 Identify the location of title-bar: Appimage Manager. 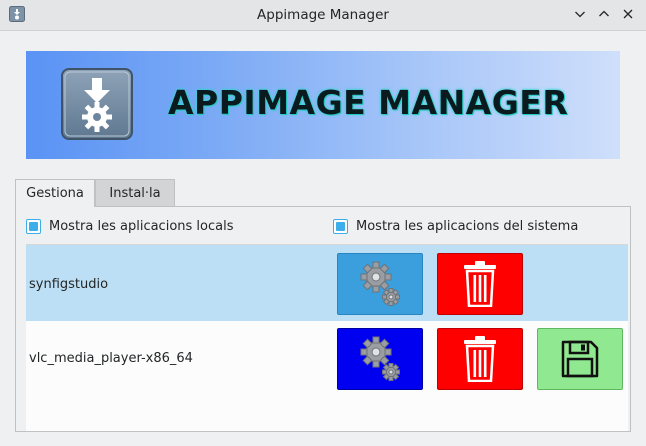
(323, 15).